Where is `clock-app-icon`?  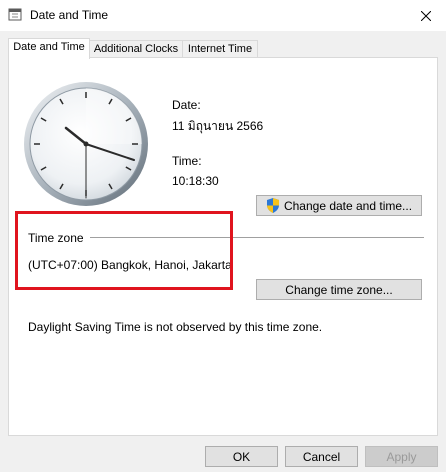 clock-app-icon is located at coordinates (15, 14).